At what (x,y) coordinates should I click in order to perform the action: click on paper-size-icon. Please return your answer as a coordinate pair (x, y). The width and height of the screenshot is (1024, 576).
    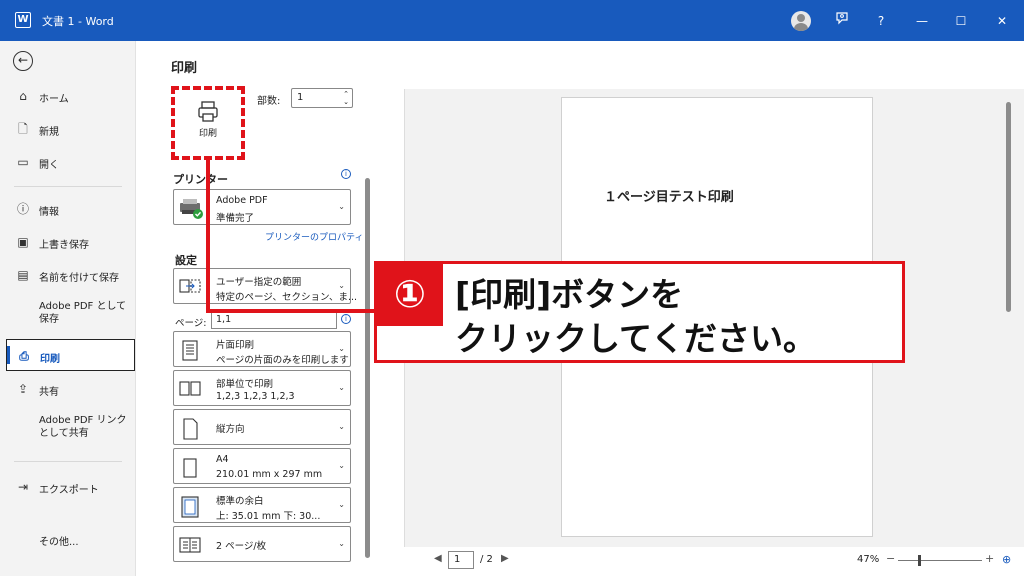
    Looking at the image, I should click on (190, 467).